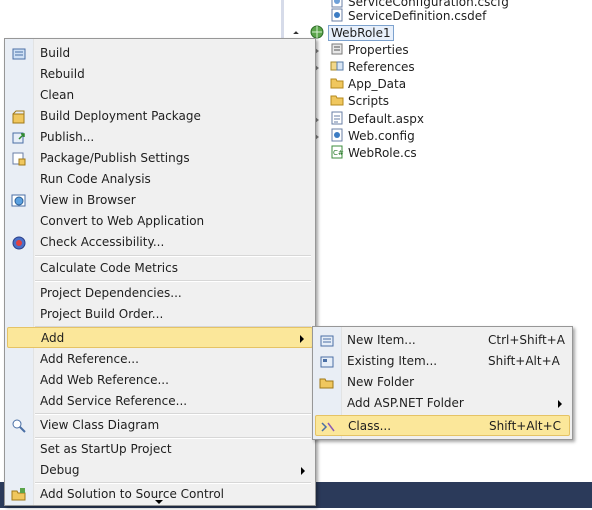  I want to click on tree-item-app-data: App_Data, so click(368, 84).